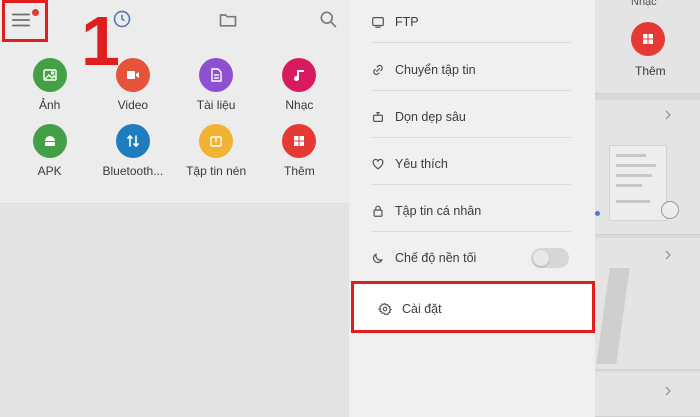 This screenshot has width=700, height=417. What do you see at coordinates (430, 117) in the screenshot?
I see `drawer-item-label: Dọn dẹp sâu` at bounding box center [430, 117].